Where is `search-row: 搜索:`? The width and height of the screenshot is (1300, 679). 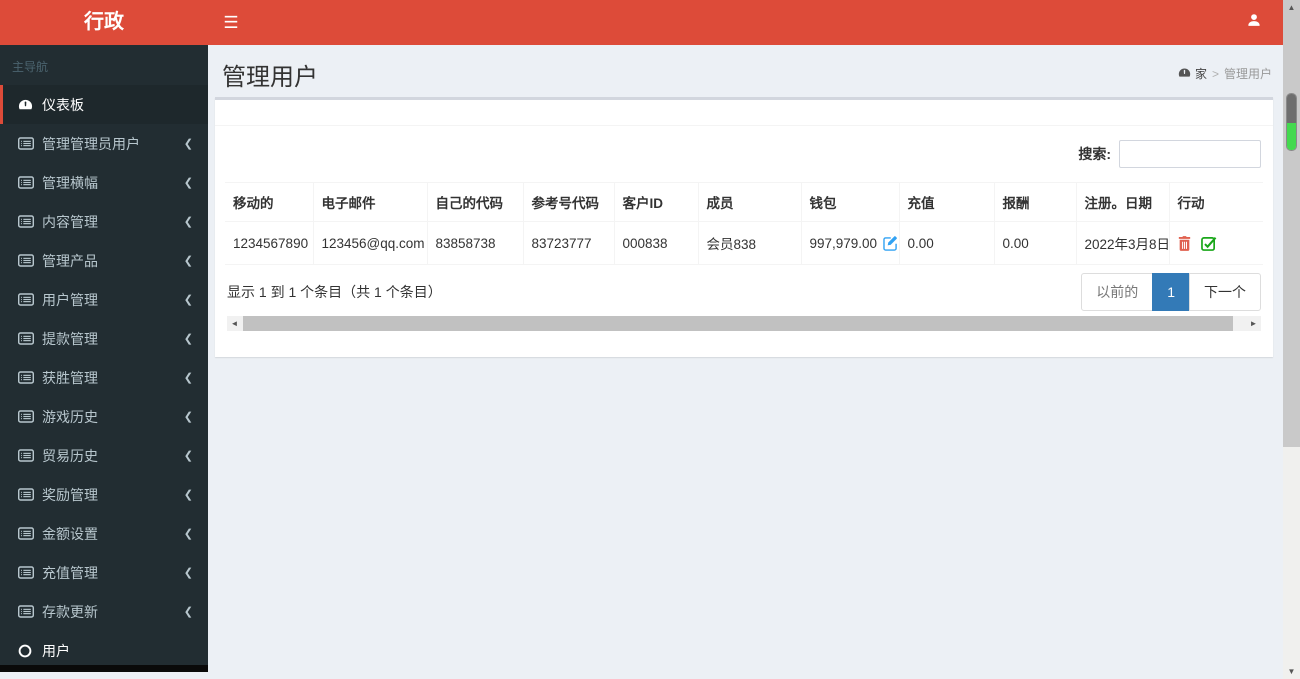
search-row: 搜索: is located at coordinates (743, 154).